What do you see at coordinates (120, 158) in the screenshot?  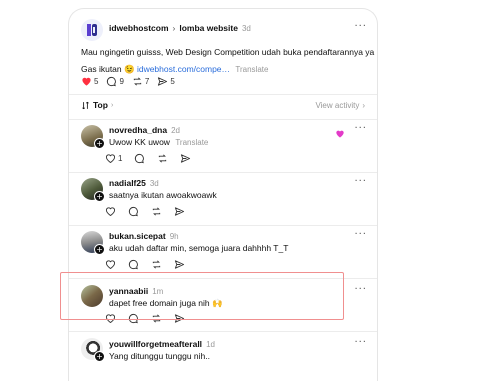 I see `reply-like-count: 1` at bounding box center [120, 158].